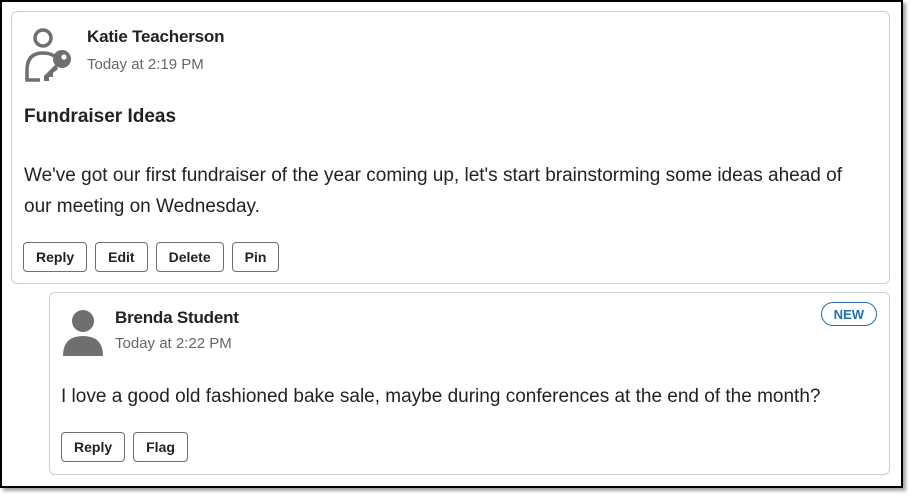  Describe the element at coordinates (151, 257) in the screenshot. I see `post-actions: Reply Edit Delete Pin` at that location.